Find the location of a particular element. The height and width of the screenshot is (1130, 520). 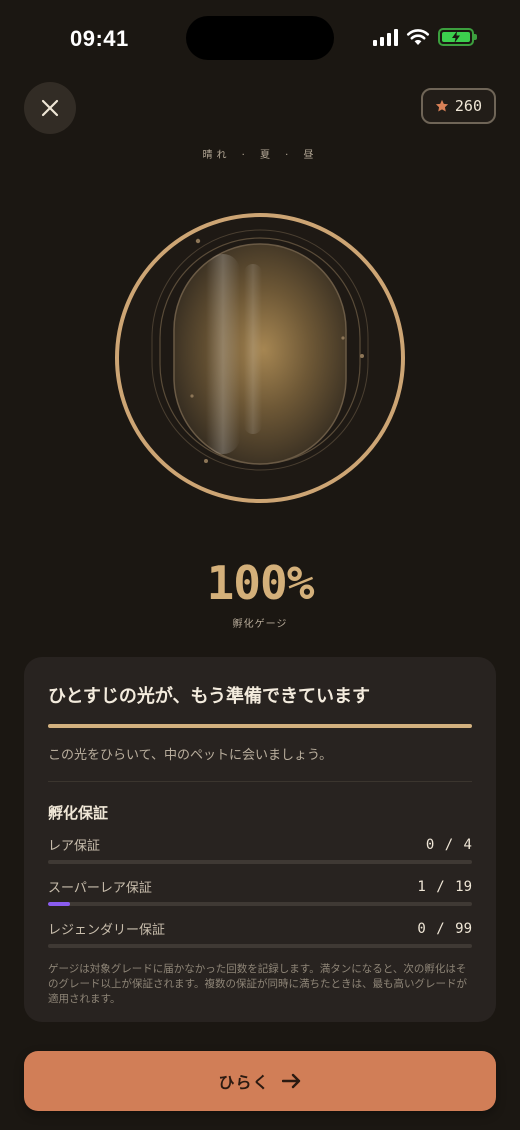

guarantee-count: 0 / 99 is located at coordinates (444, 928).